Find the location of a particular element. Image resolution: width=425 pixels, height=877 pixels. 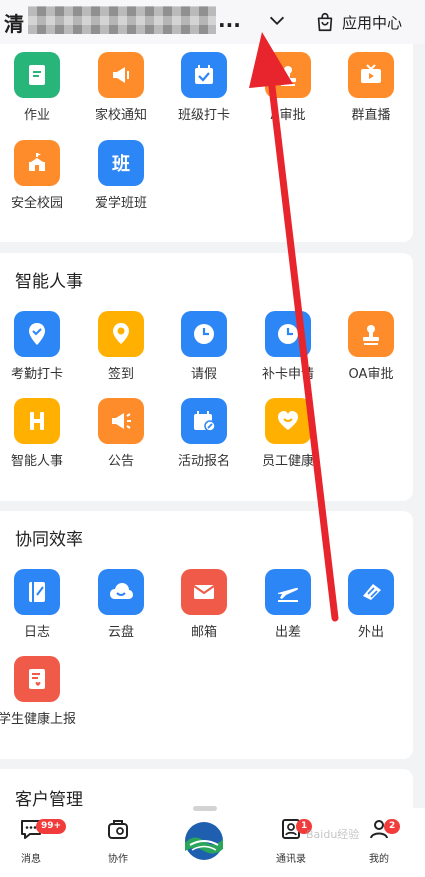

app-label: OA审批 is located at coordinates (371, 374).